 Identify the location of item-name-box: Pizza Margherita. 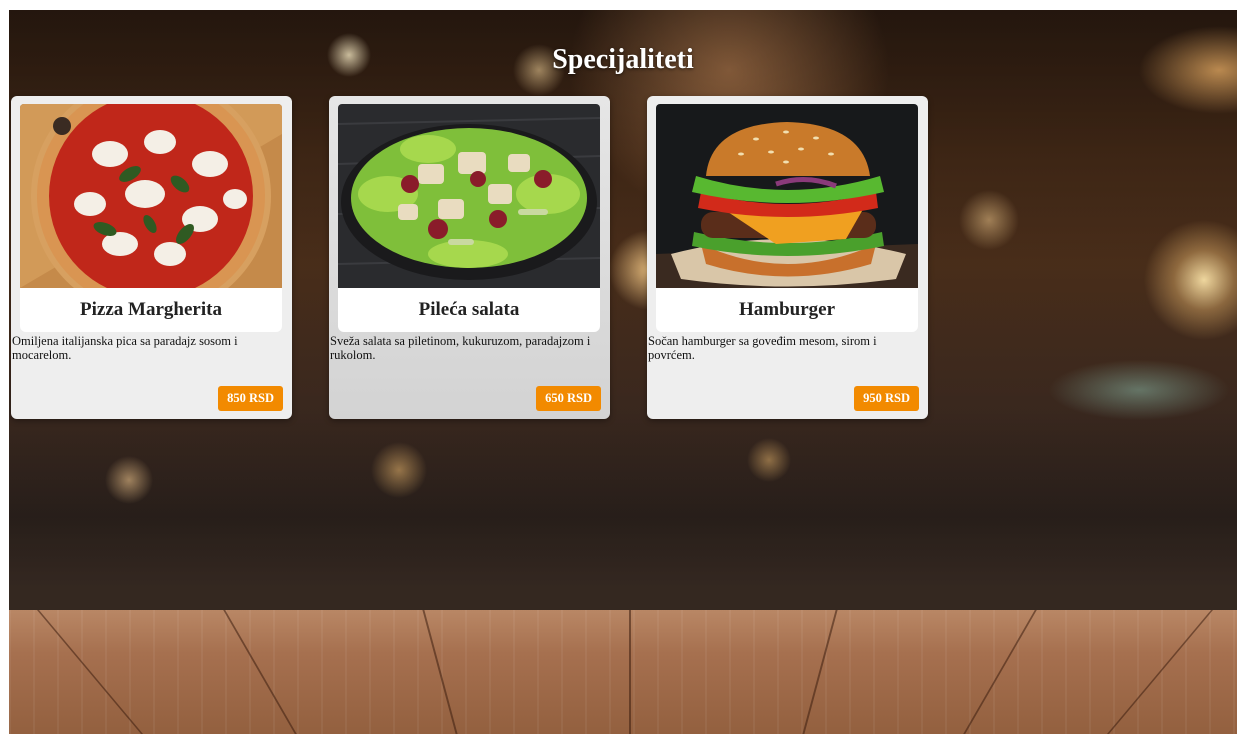
(151, 310).